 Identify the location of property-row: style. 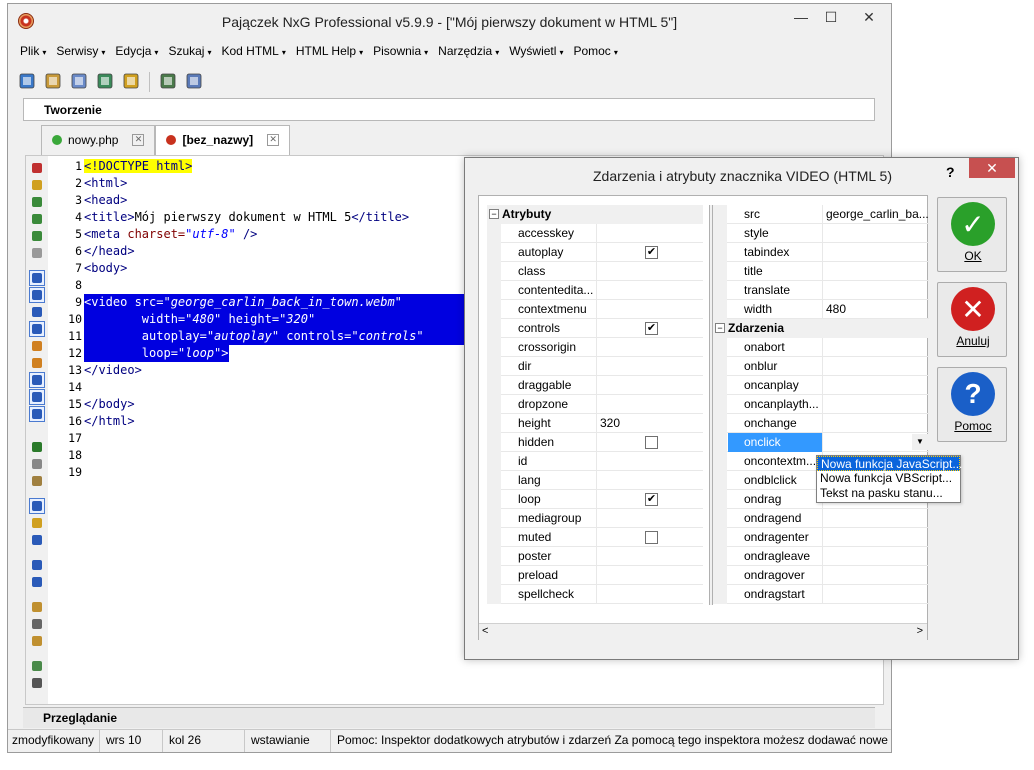
(821, 233).